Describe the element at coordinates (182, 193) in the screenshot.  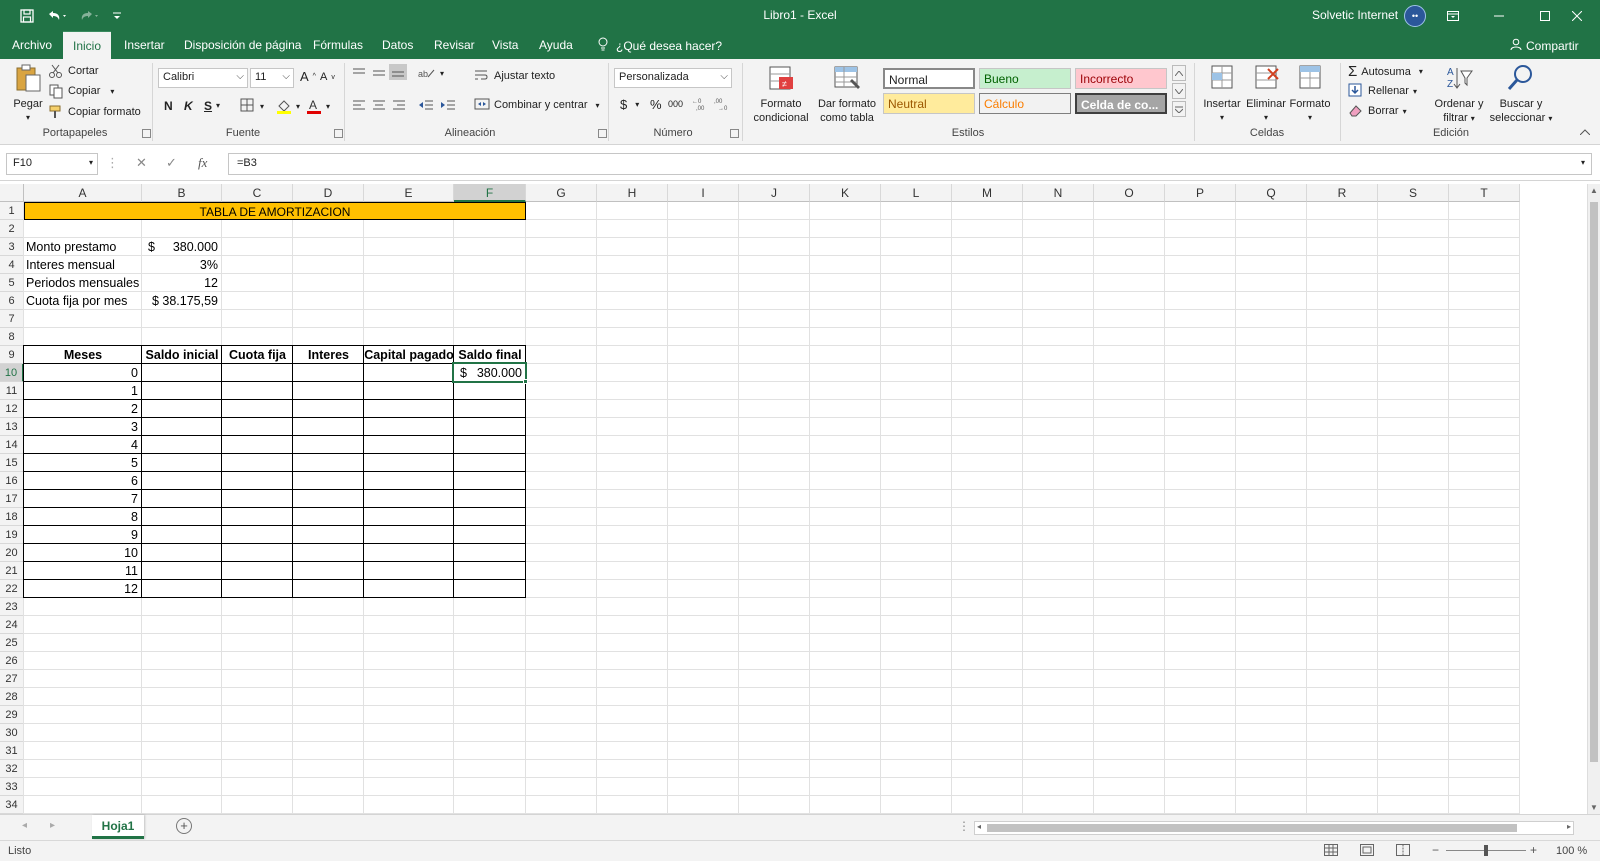
I see `column-header-b: B` at that location.